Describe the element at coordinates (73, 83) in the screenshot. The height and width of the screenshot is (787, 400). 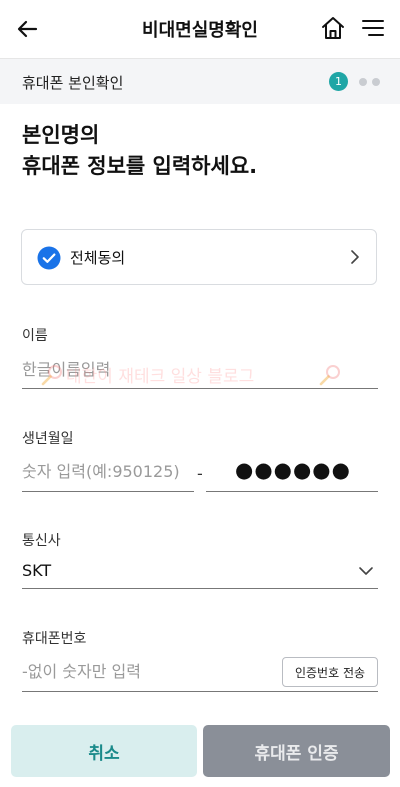
I see `step-label: 휴대폰 본인확인` at that location.